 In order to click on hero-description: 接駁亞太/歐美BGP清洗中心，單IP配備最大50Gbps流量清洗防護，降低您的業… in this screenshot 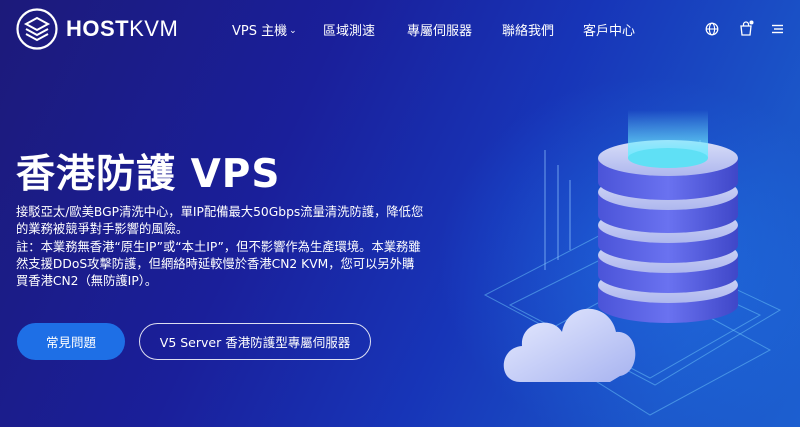, I will do `click(221, 247)`.